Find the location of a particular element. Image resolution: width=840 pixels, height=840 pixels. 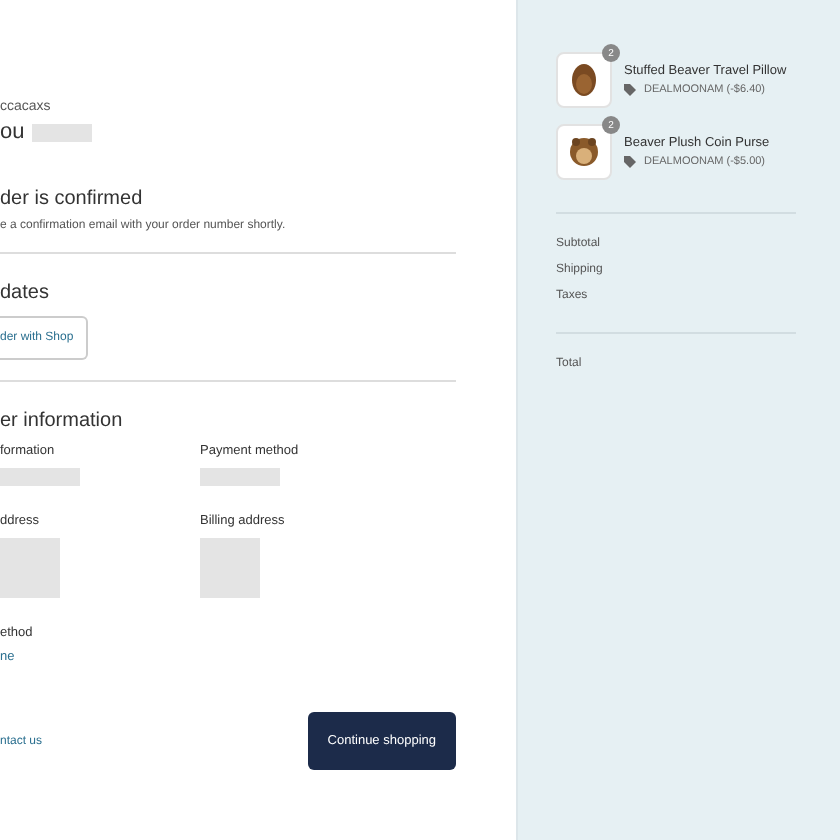

plush-icon is located at coordinates (584, 152).